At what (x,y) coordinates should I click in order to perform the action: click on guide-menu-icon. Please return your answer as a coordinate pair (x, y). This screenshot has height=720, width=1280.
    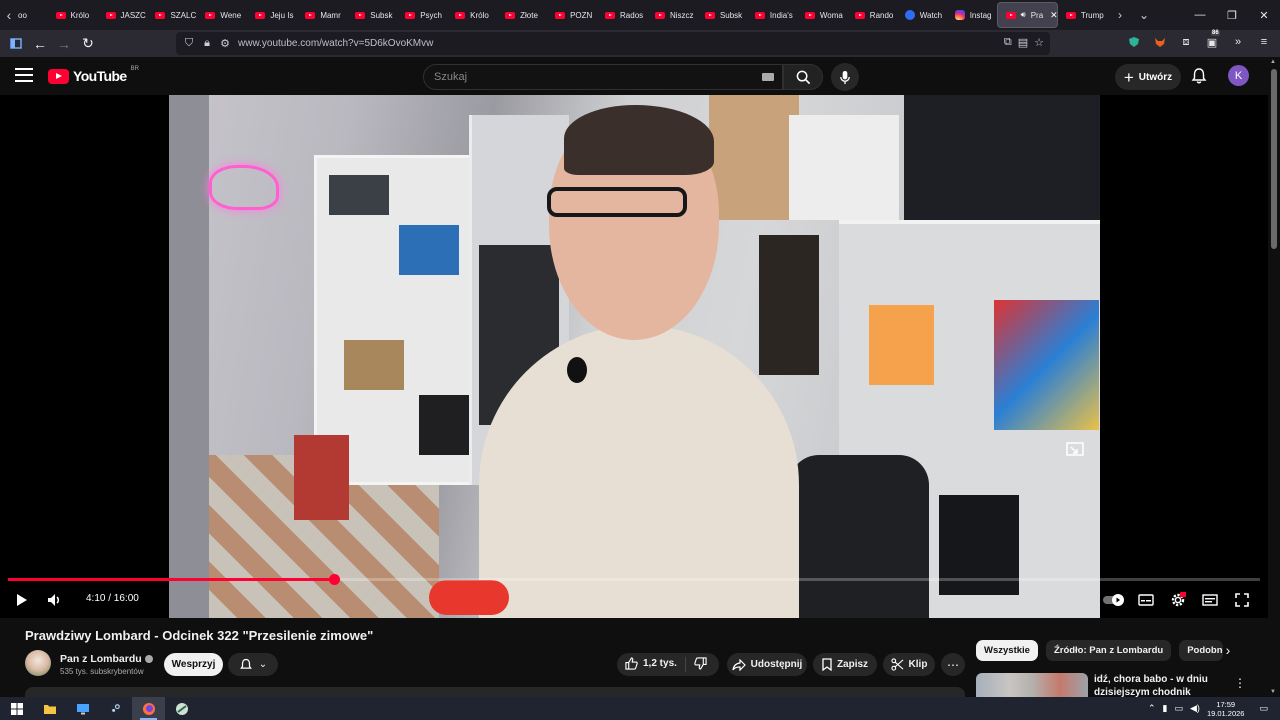
    Looking at the image, I should click on (24, 75).